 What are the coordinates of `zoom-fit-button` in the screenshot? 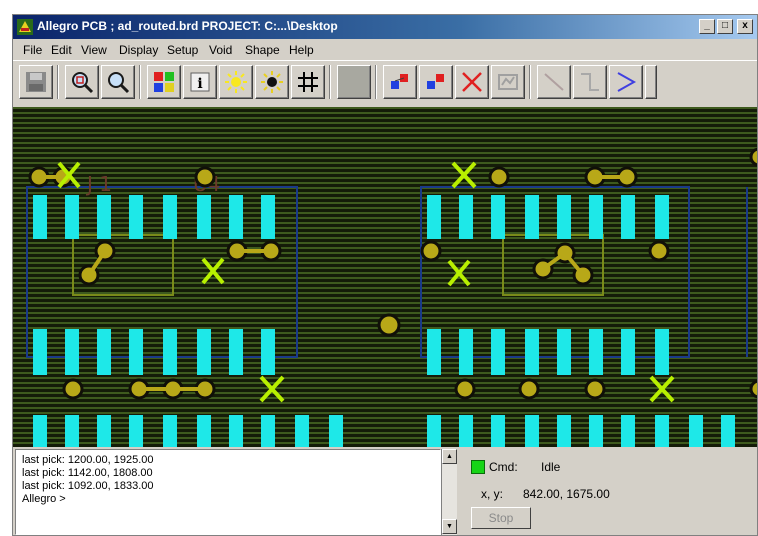 It's located at (82, 82).